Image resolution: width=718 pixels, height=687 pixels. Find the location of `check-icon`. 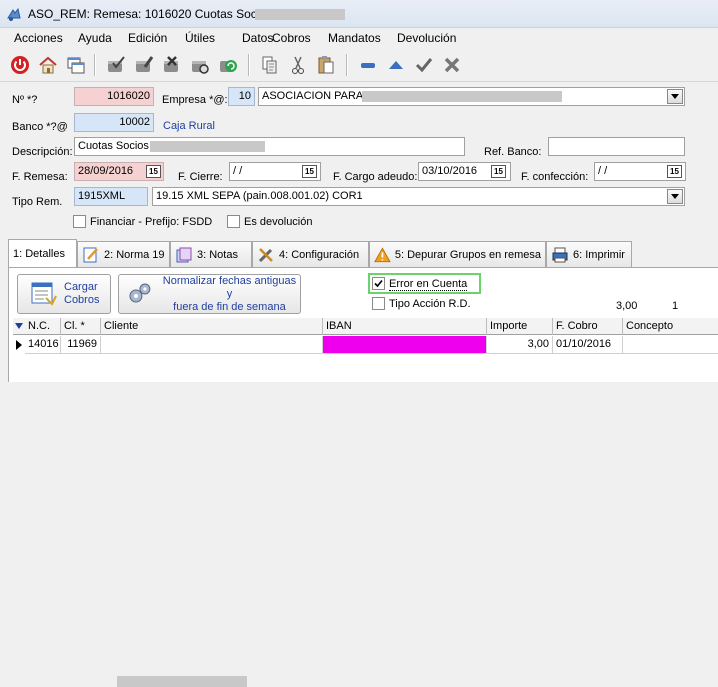

check-icon is located at coordinates (424, 65).